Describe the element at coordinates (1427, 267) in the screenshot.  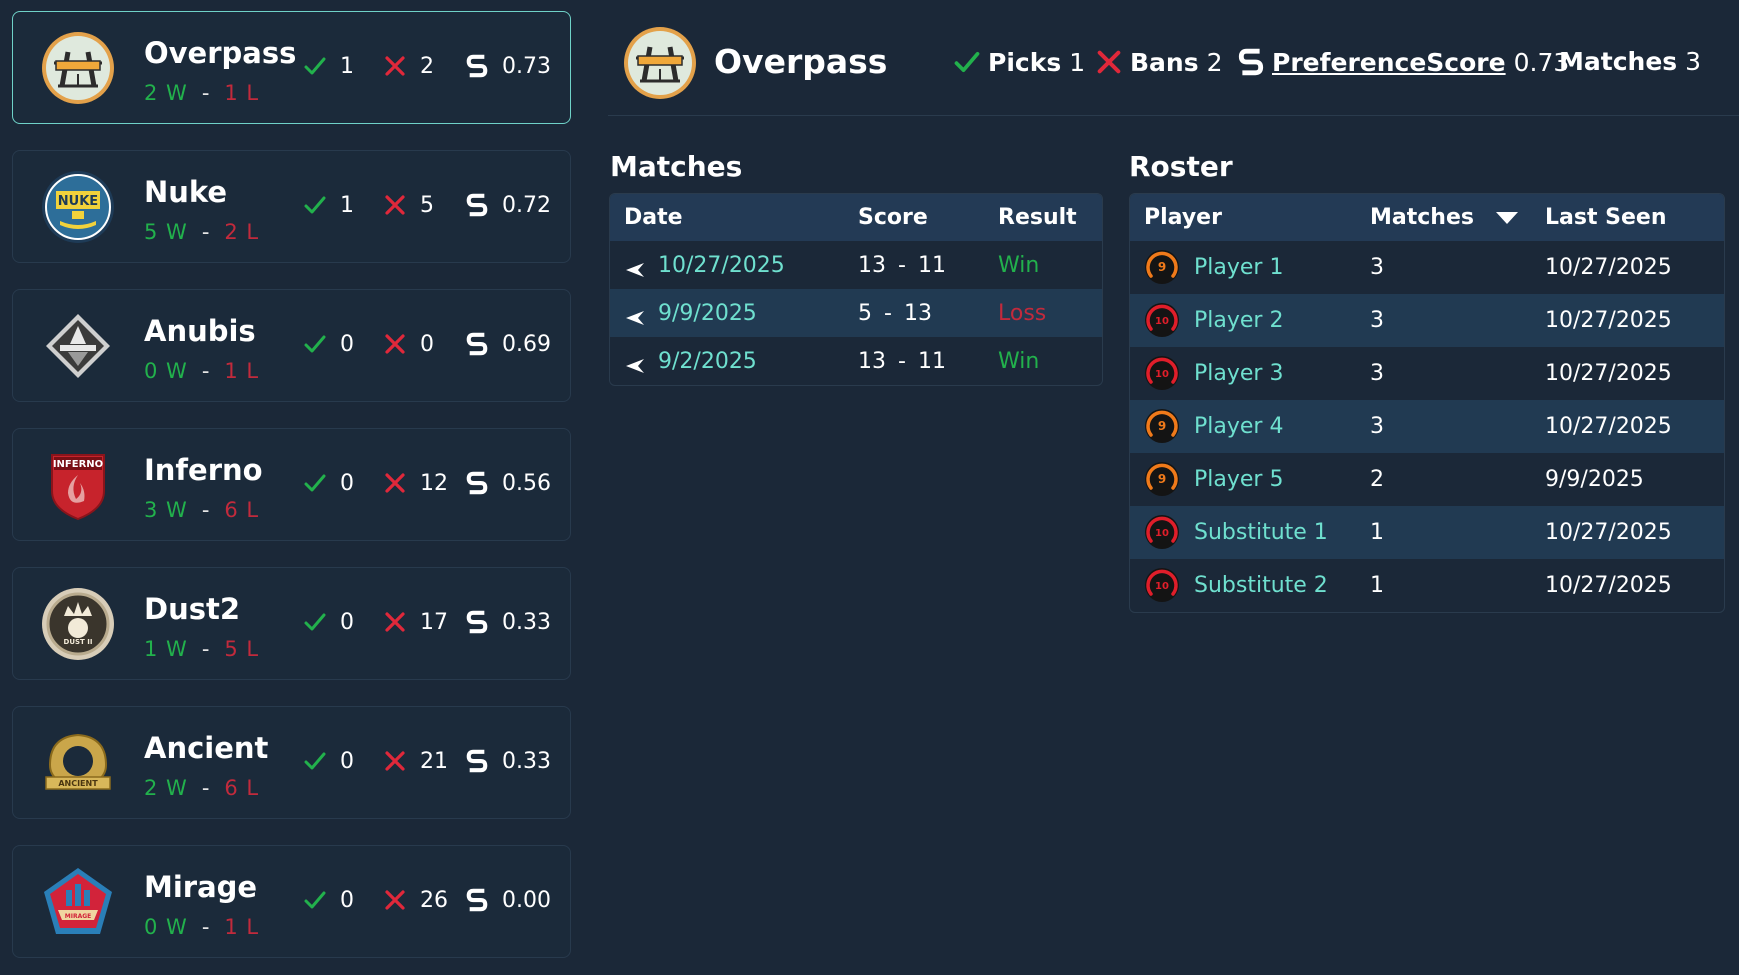
I see `roster-row: 9 Player 1 3 10/27/2025` at that location.